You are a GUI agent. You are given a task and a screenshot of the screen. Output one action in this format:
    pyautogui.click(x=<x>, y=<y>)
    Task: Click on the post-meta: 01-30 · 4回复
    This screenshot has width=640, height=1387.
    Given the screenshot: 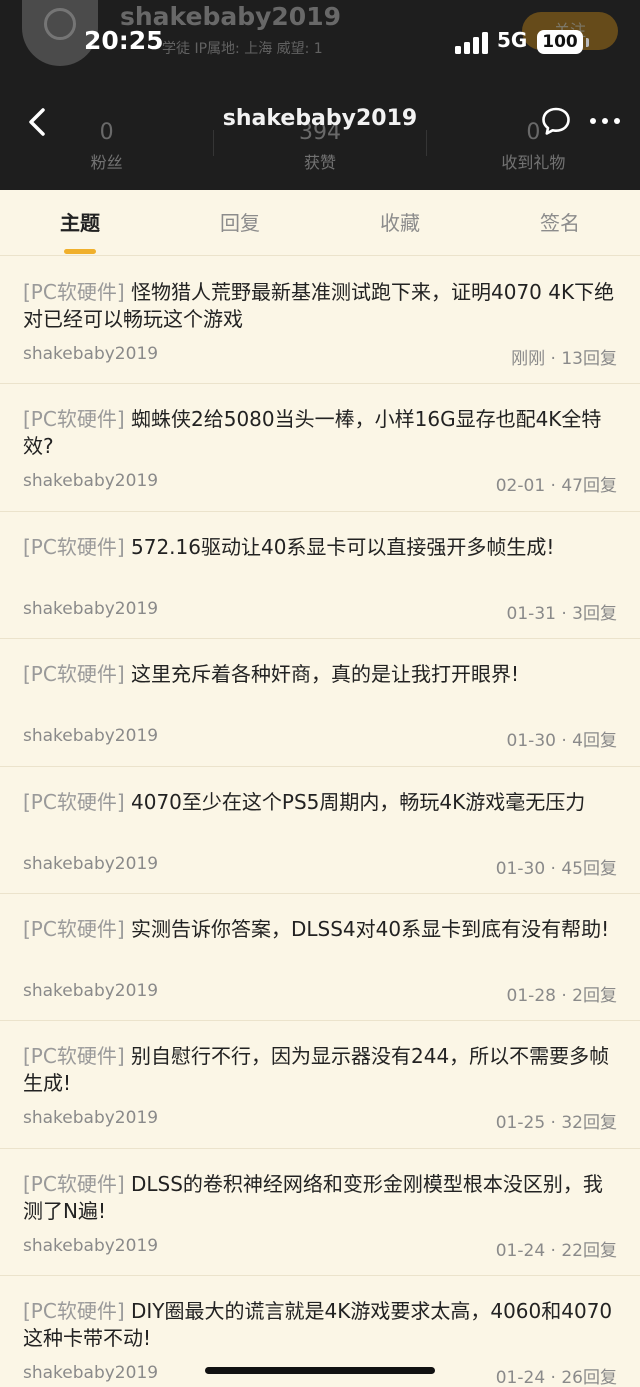 What is the action you would take?
    pyautogui.click(x=561, y=741)
    